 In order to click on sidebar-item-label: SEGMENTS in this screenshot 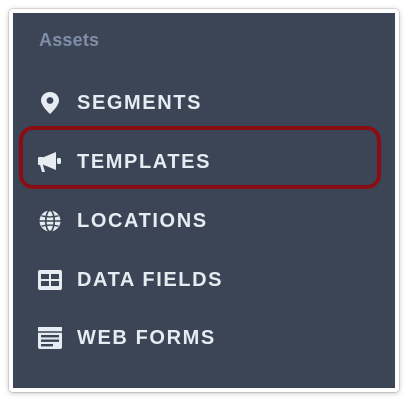, I will do `click(140, 102)`.